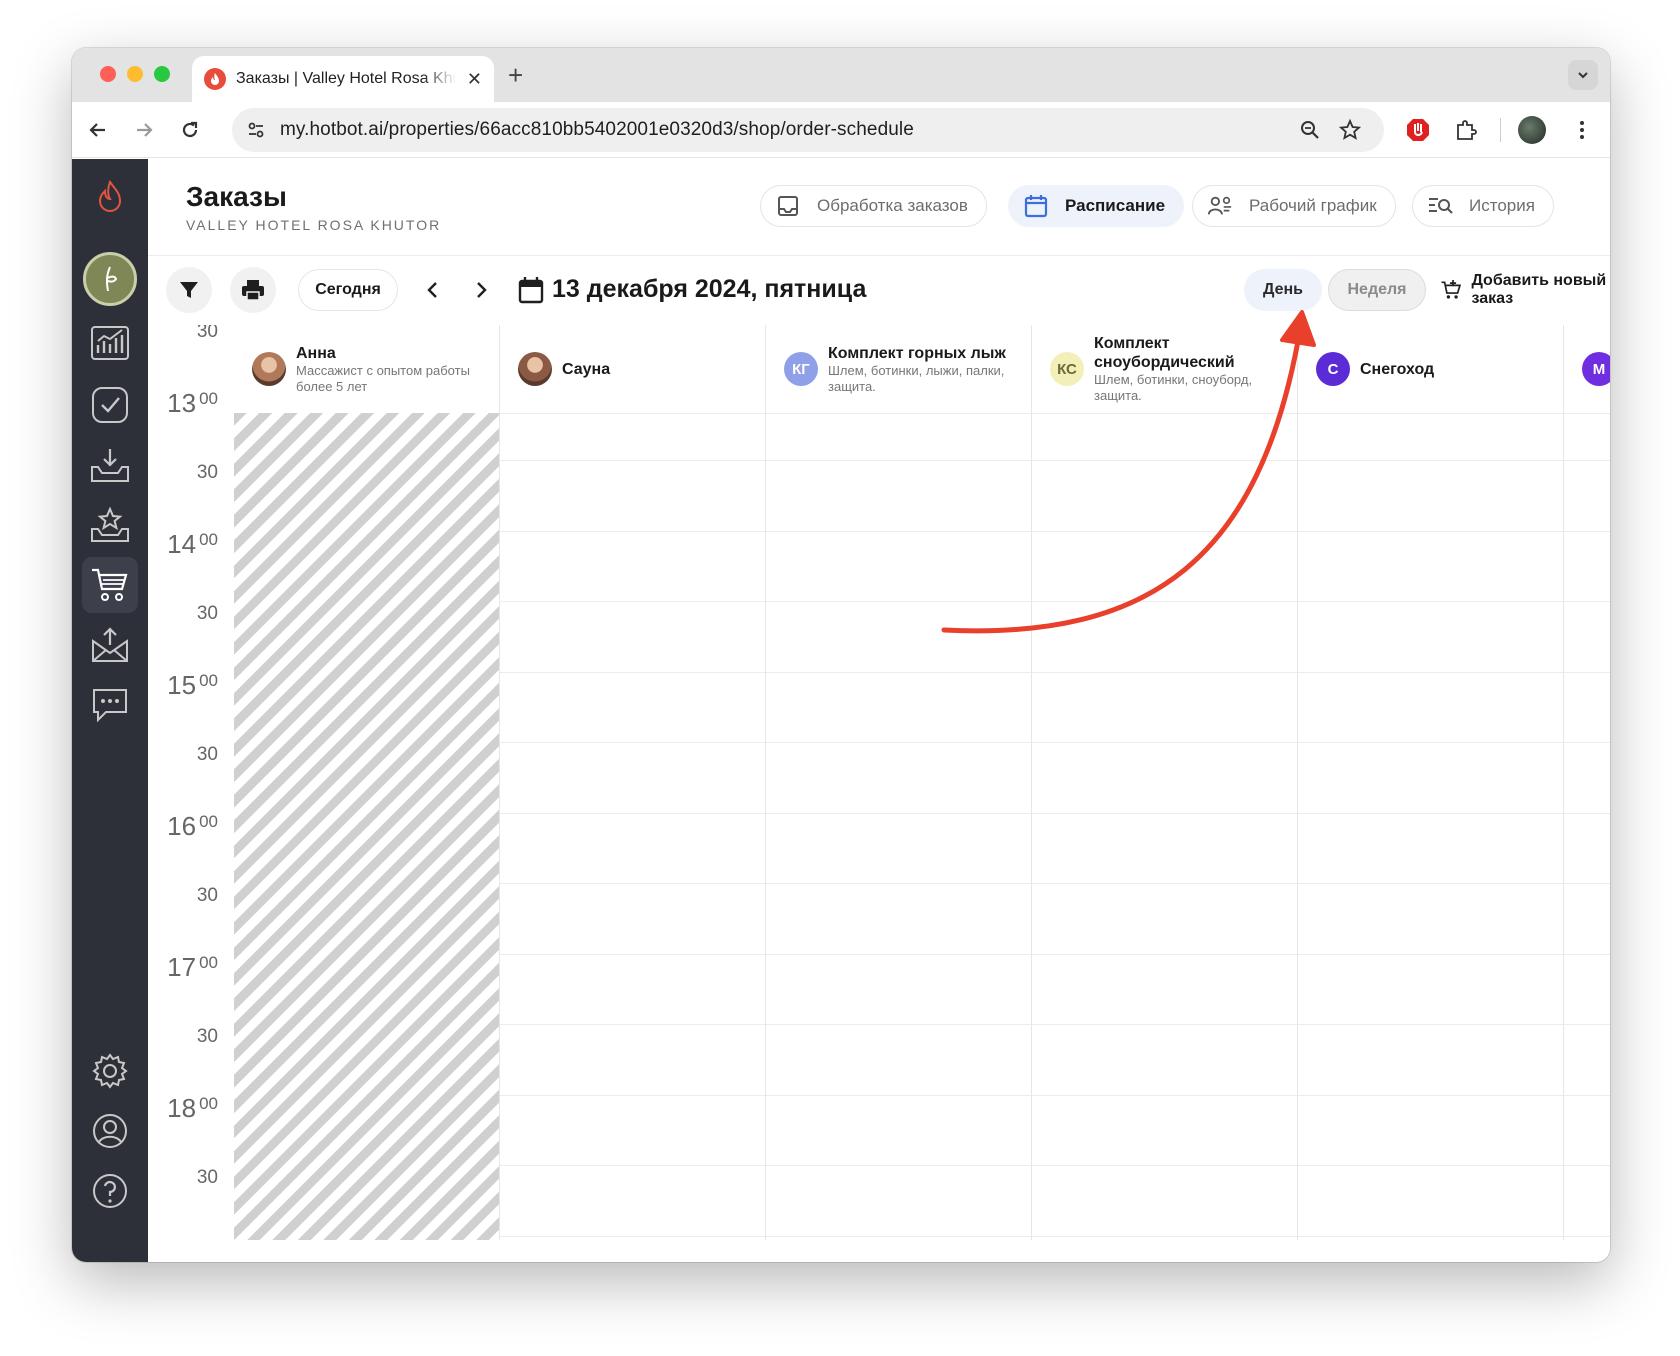  What do you see at coordinates (110, 1191) in the screenshot?
I see `help-icon` at bounding box center [110, 1191].